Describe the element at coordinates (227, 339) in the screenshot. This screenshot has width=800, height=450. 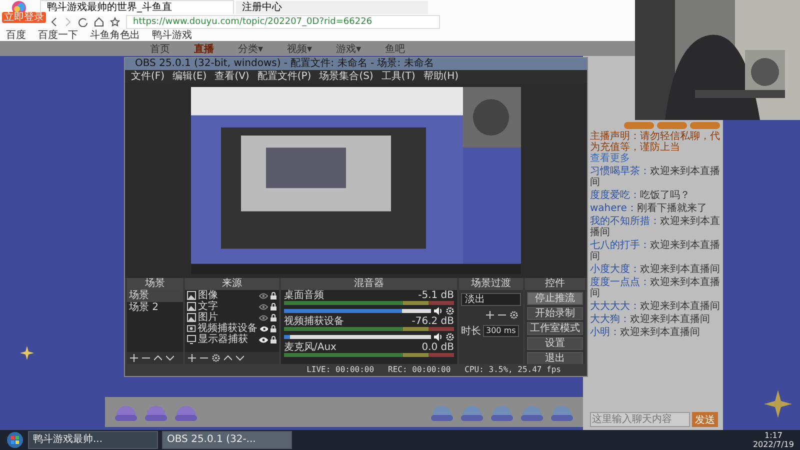
I see `source-item: 显示器捕获` at that location.